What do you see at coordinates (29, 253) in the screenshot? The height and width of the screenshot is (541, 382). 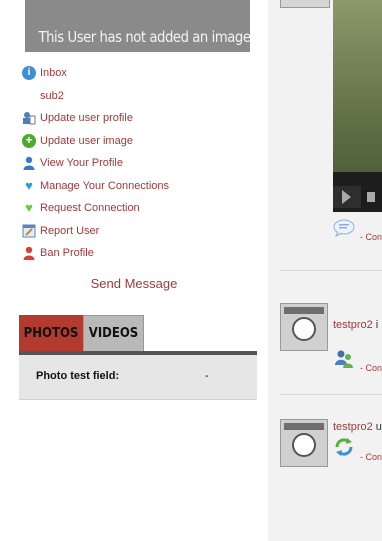 I see `ban-user-icon` at bounding box center [29, 253].